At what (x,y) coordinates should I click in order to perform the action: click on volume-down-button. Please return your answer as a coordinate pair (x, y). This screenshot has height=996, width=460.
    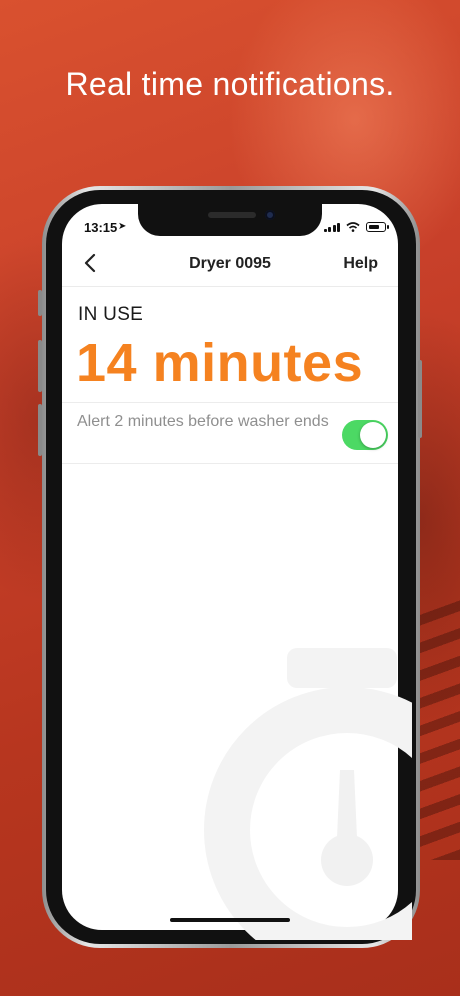
    Looking at the image, I should click on (40, 430).